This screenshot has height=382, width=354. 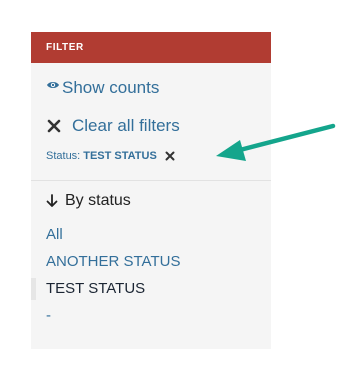 What do you see at coordinates (151, 291) in the screenshot?
I see `status-option-test-status: TEST STATUS` at bounding box center [151, 291].